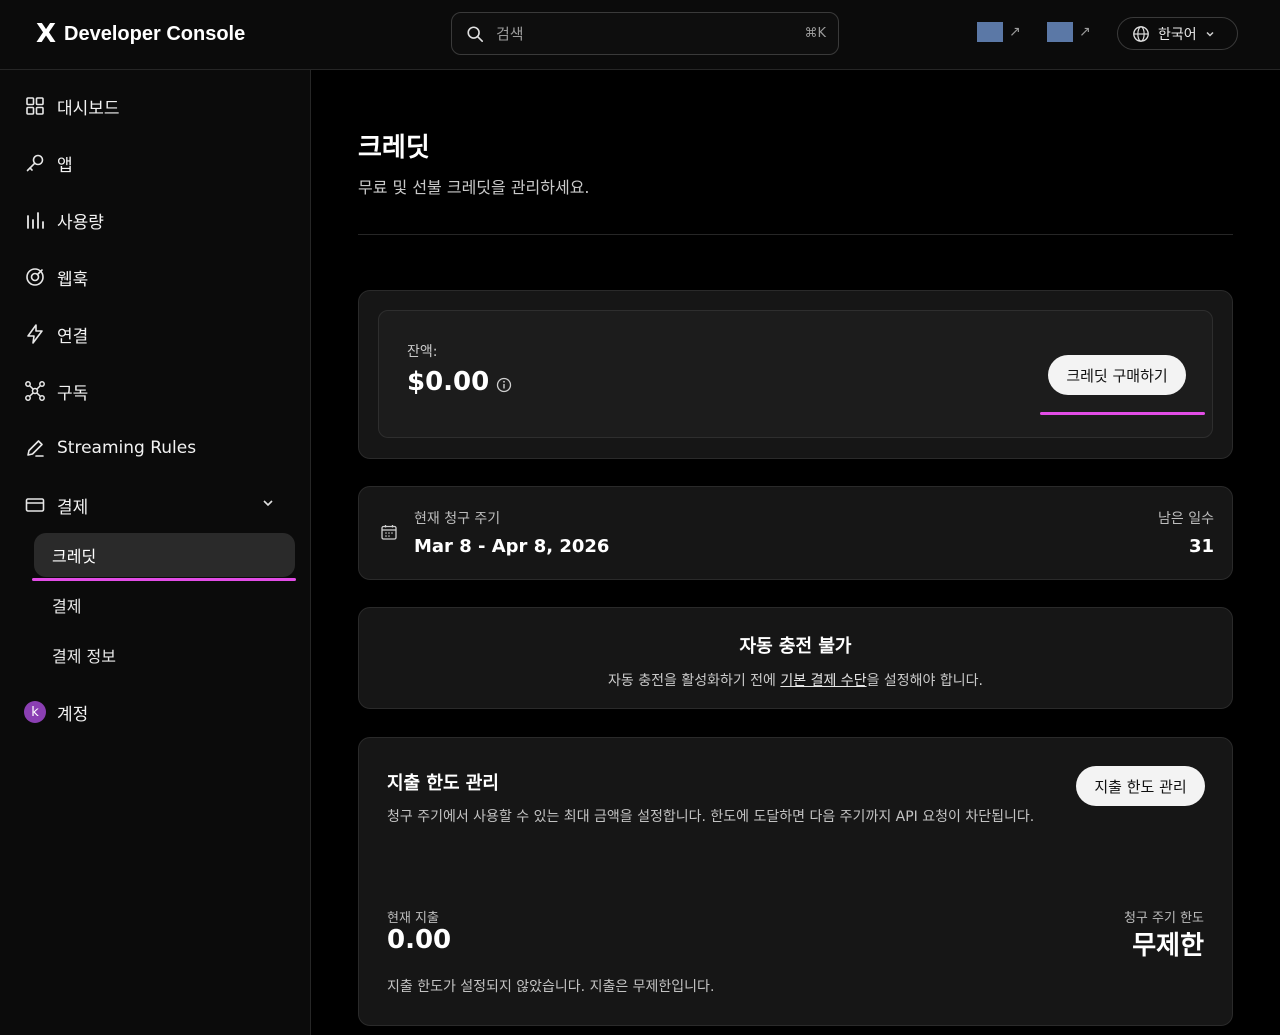 This screenshot has width=1280, height=1035. Describe the element at coordinates (65, 165) in the screenshot. I see `sidebar-item-label: 앱` at that location.